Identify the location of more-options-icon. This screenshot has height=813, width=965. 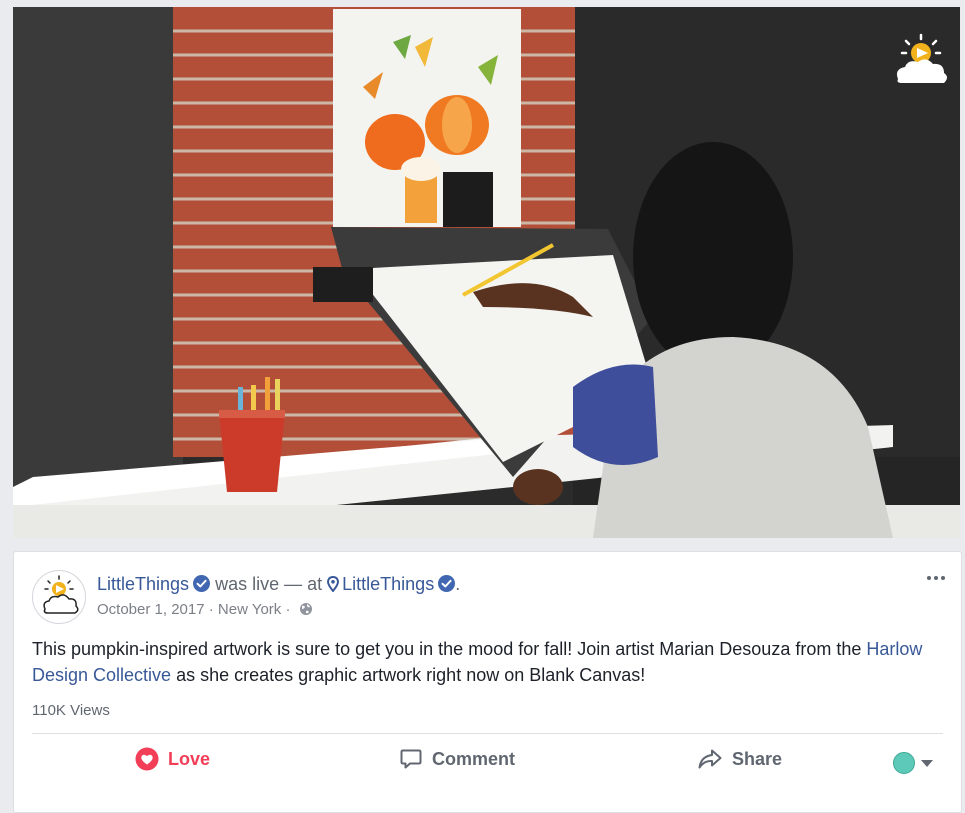
(936, 578).